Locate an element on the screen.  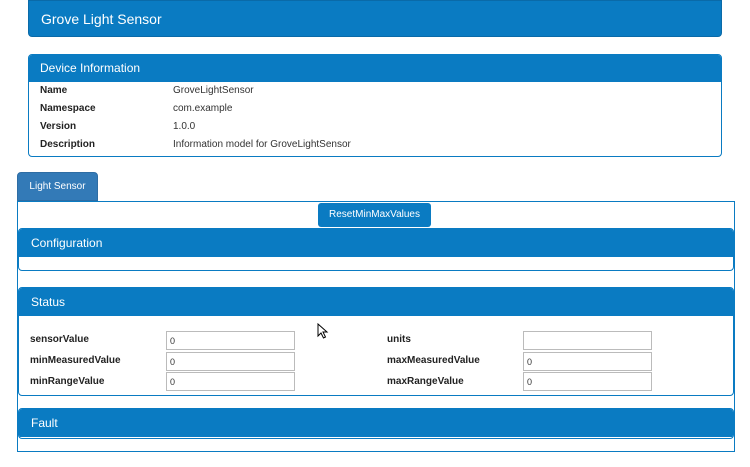
configuration-section: Configuration is located at coordinates (376, 249).